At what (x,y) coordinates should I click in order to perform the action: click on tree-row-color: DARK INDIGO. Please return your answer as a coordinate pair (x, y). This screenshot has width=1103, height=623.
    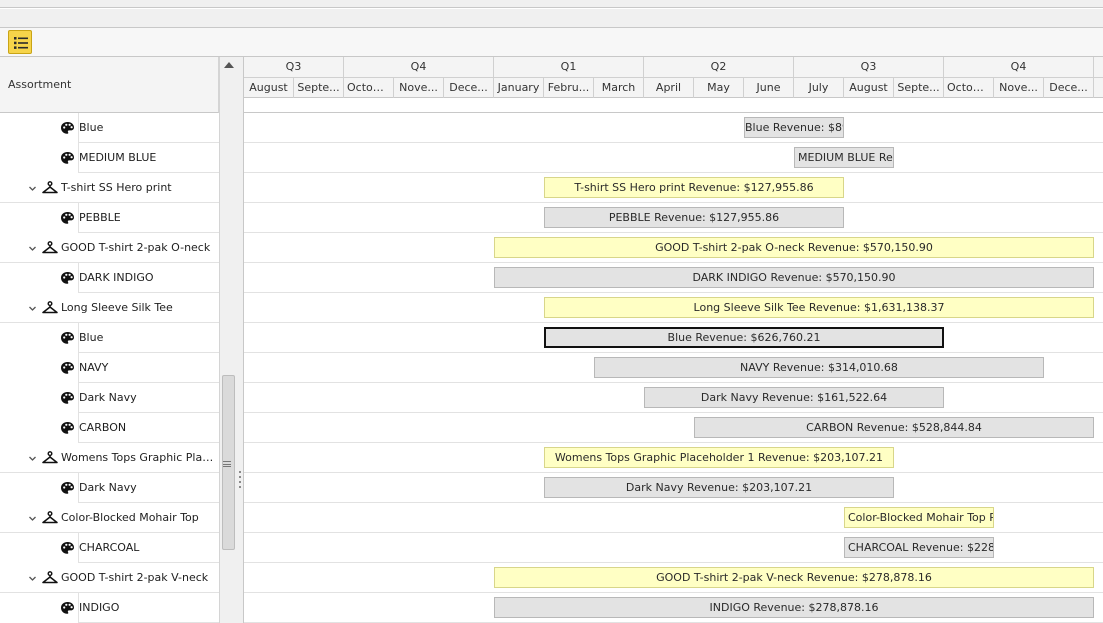
    Looking at the image, I should click on (109, 278).